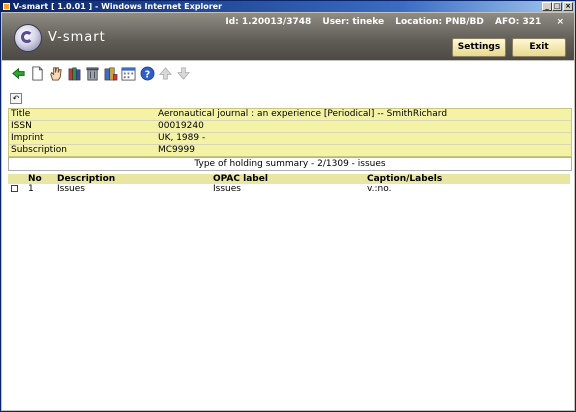 This screenshot has width=576, height=412. Describe the element at coordinates (288, 74) in the screenshot. I see `toolbar: ?` at that location.